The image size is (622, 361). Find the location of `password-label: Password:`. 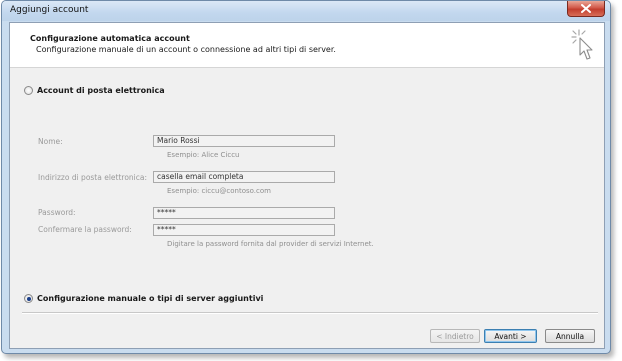

password-label: Password: is located at coordinates (57, 212).